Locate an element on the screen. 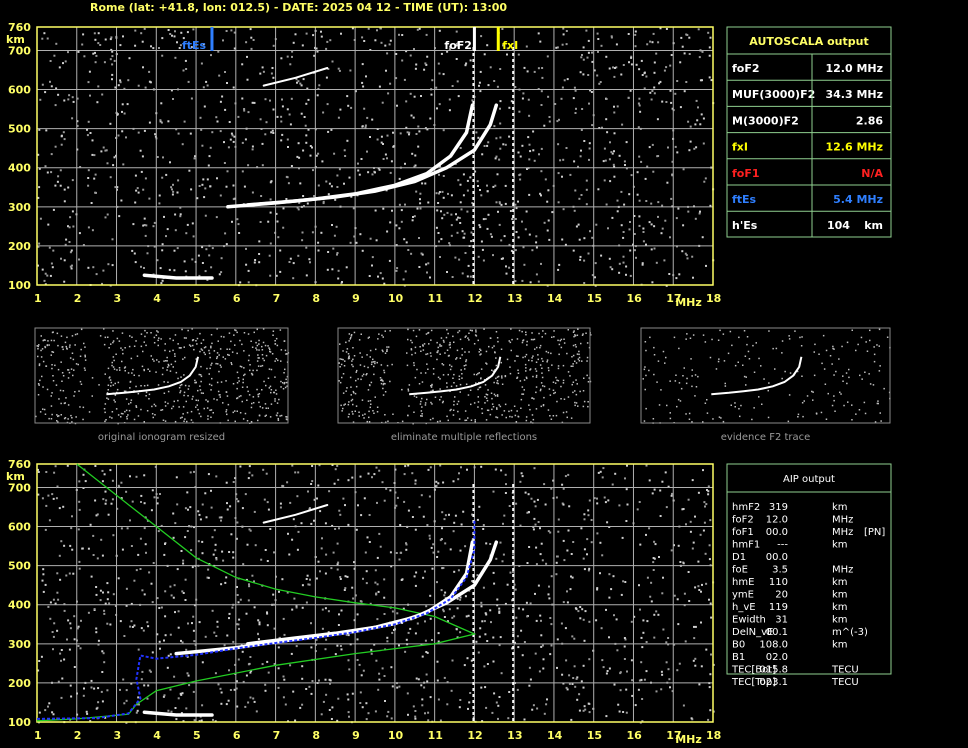 The image size is (968, 748). x-tick-label: 7 is located at coordinates (277, 735).